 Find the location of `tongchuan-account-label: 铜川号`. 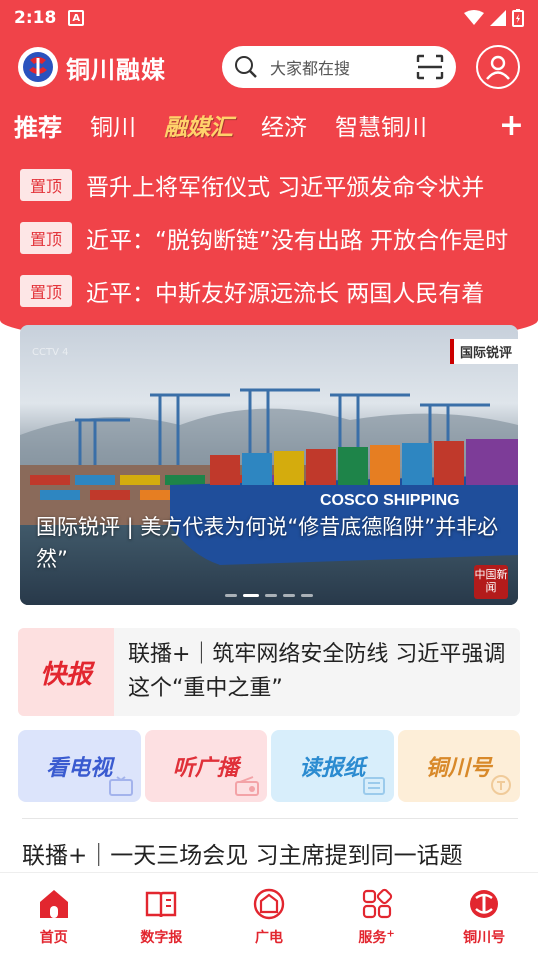

tongchuan-account-label: 铜川号 is located at coordinates (458, 768).